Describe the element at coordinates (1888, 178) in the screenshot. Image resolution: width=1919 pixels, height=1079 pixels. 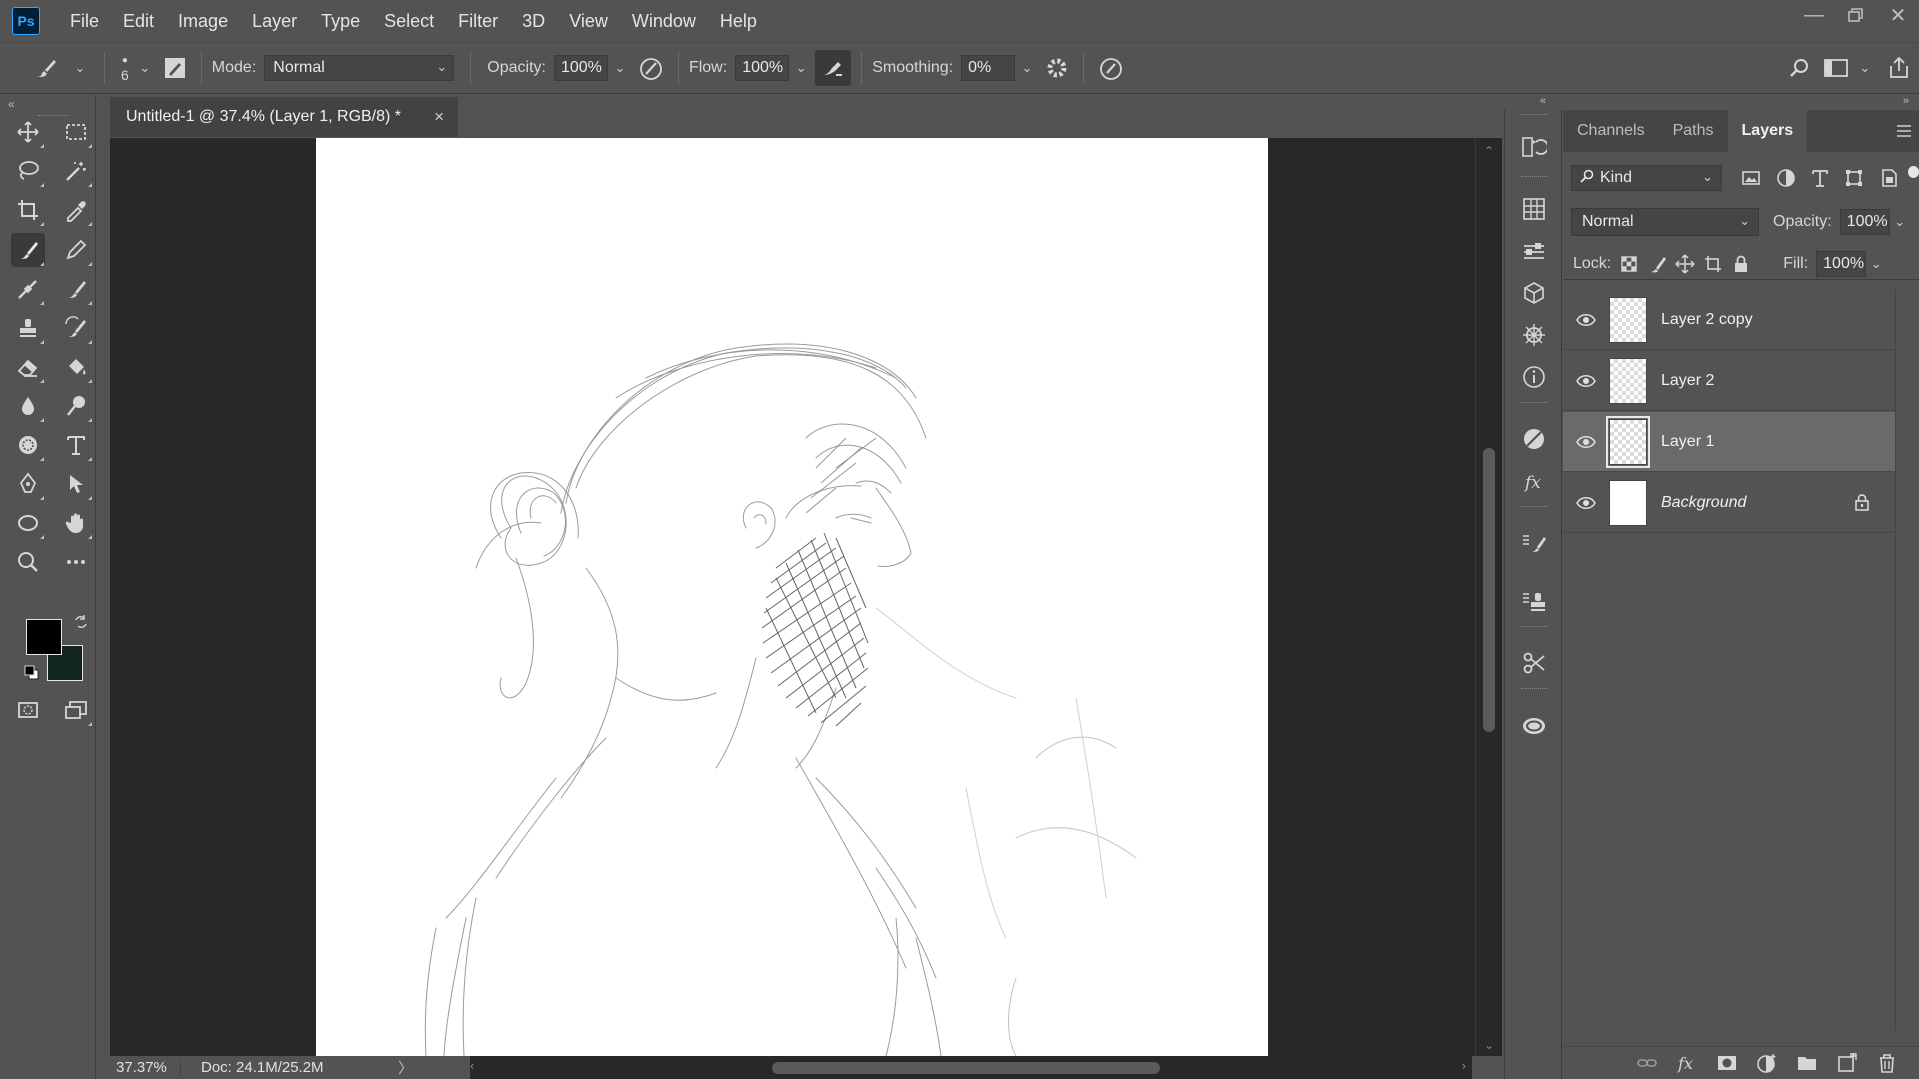
I see `filter-smart-object-icon` at that location.